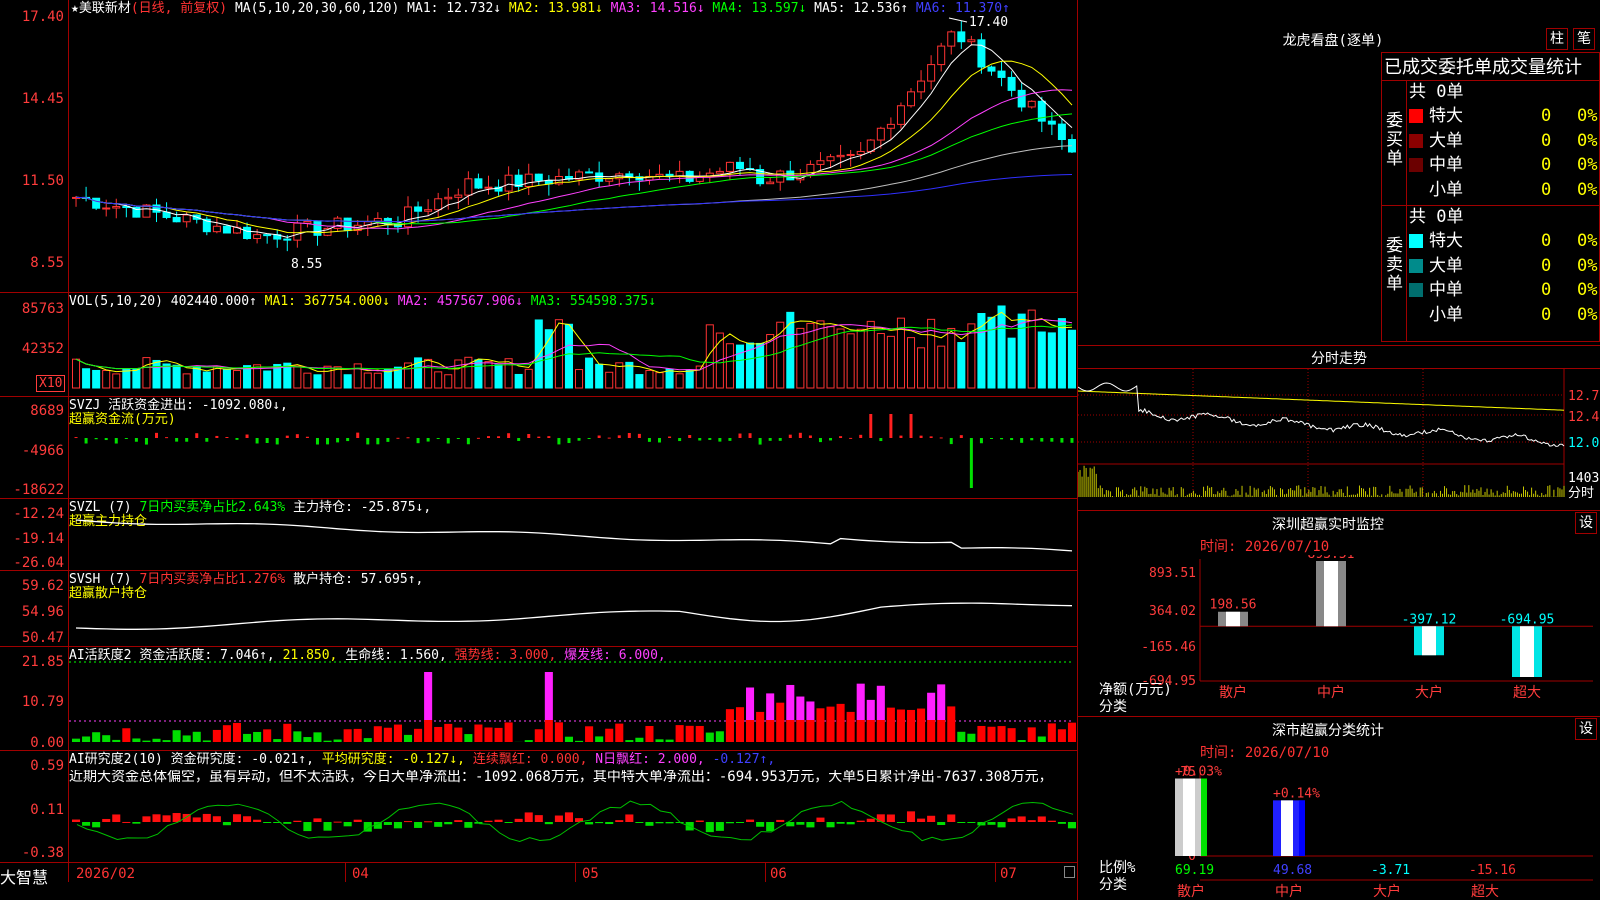  I want to click on price-axis-label: 8.55, so click(47, 263).